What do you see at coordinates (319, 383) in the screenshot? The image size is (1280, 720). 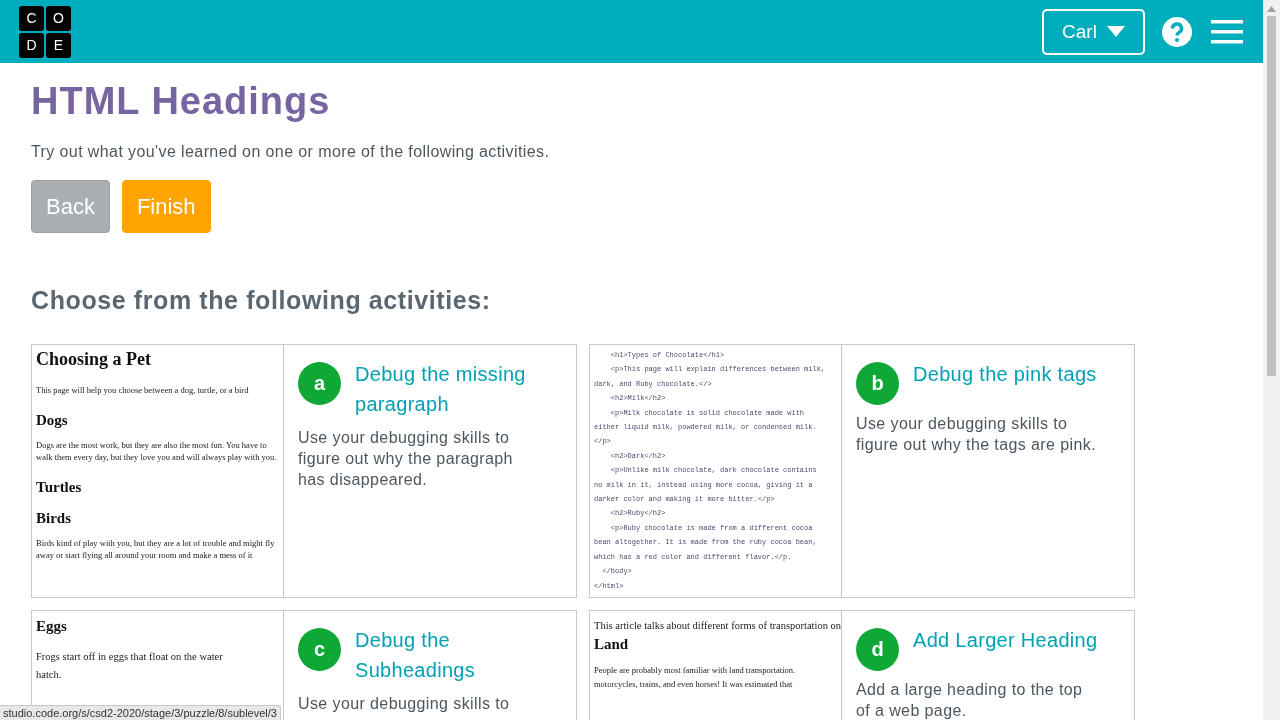 I see `activity-letter: a` at bounding box center [319, 383].